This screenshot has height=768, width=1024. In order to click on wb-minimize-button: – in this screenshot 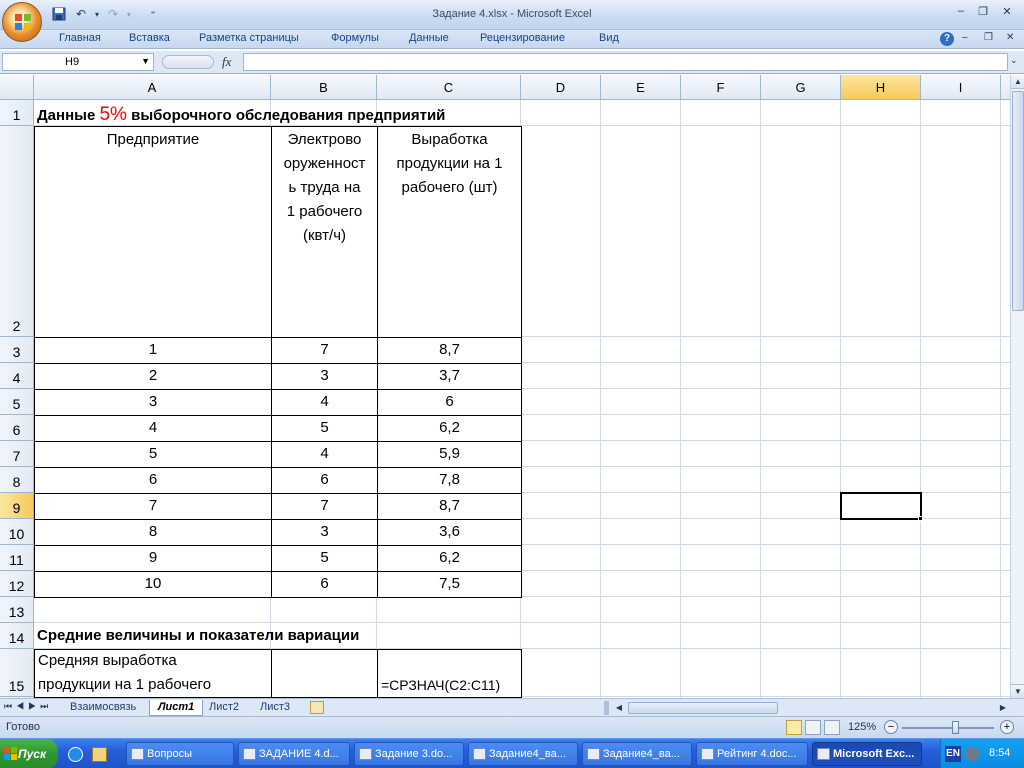, I will do `click(965, 37)`.